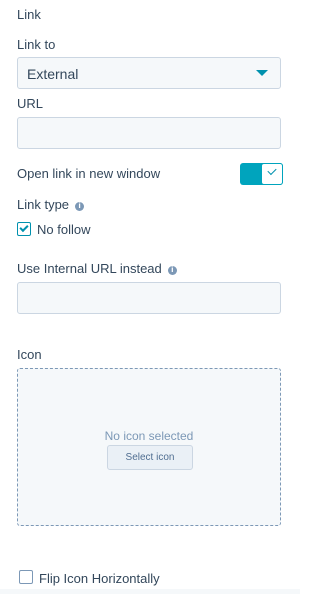  Describe the element at coordinates (272, 170) in the screenshot. I see `check-icon` at that location.